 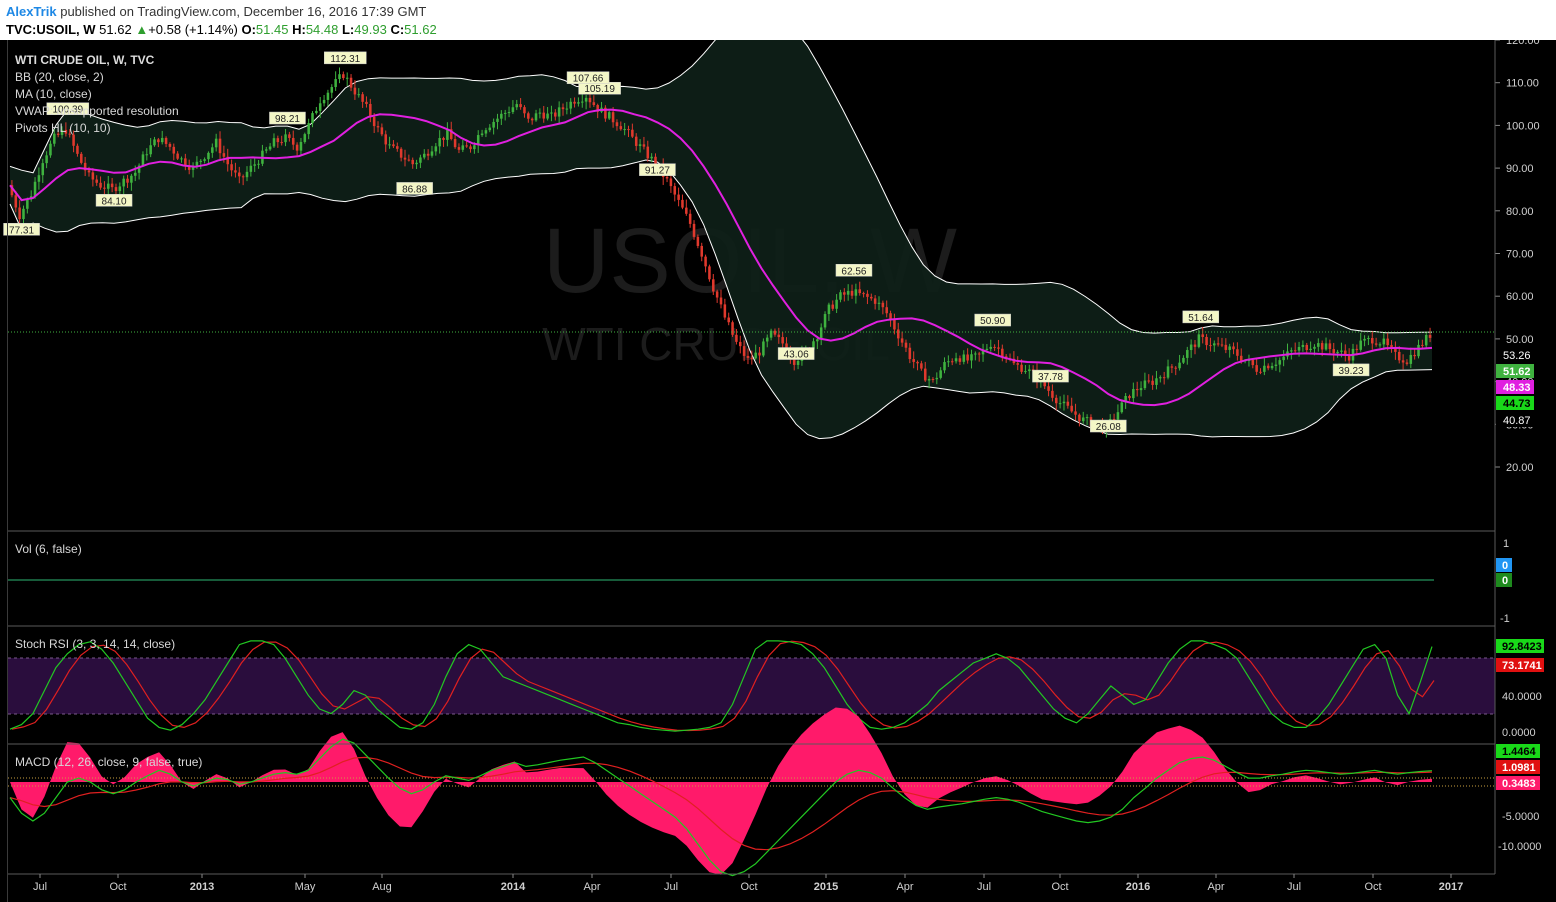 I want to click on pivot-label: 77.31, so click(x=21, y=230).